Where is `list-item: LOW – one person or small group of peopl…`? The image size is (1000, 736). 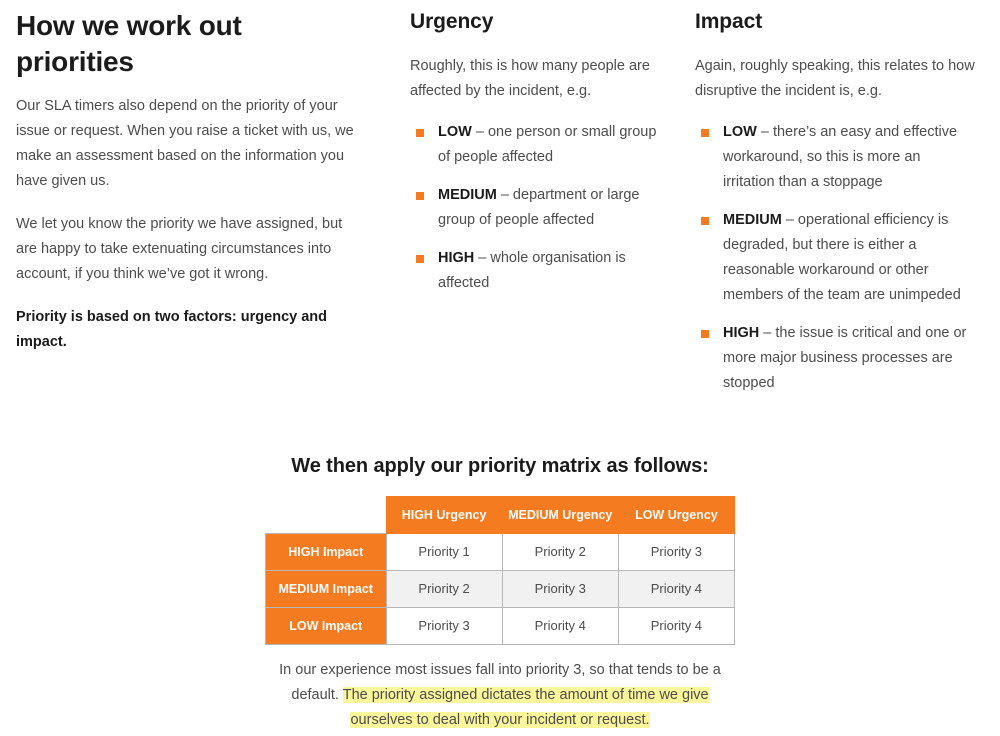
list-item: LOW – one person or small group of peopl… is located at coordinates (537, 145).